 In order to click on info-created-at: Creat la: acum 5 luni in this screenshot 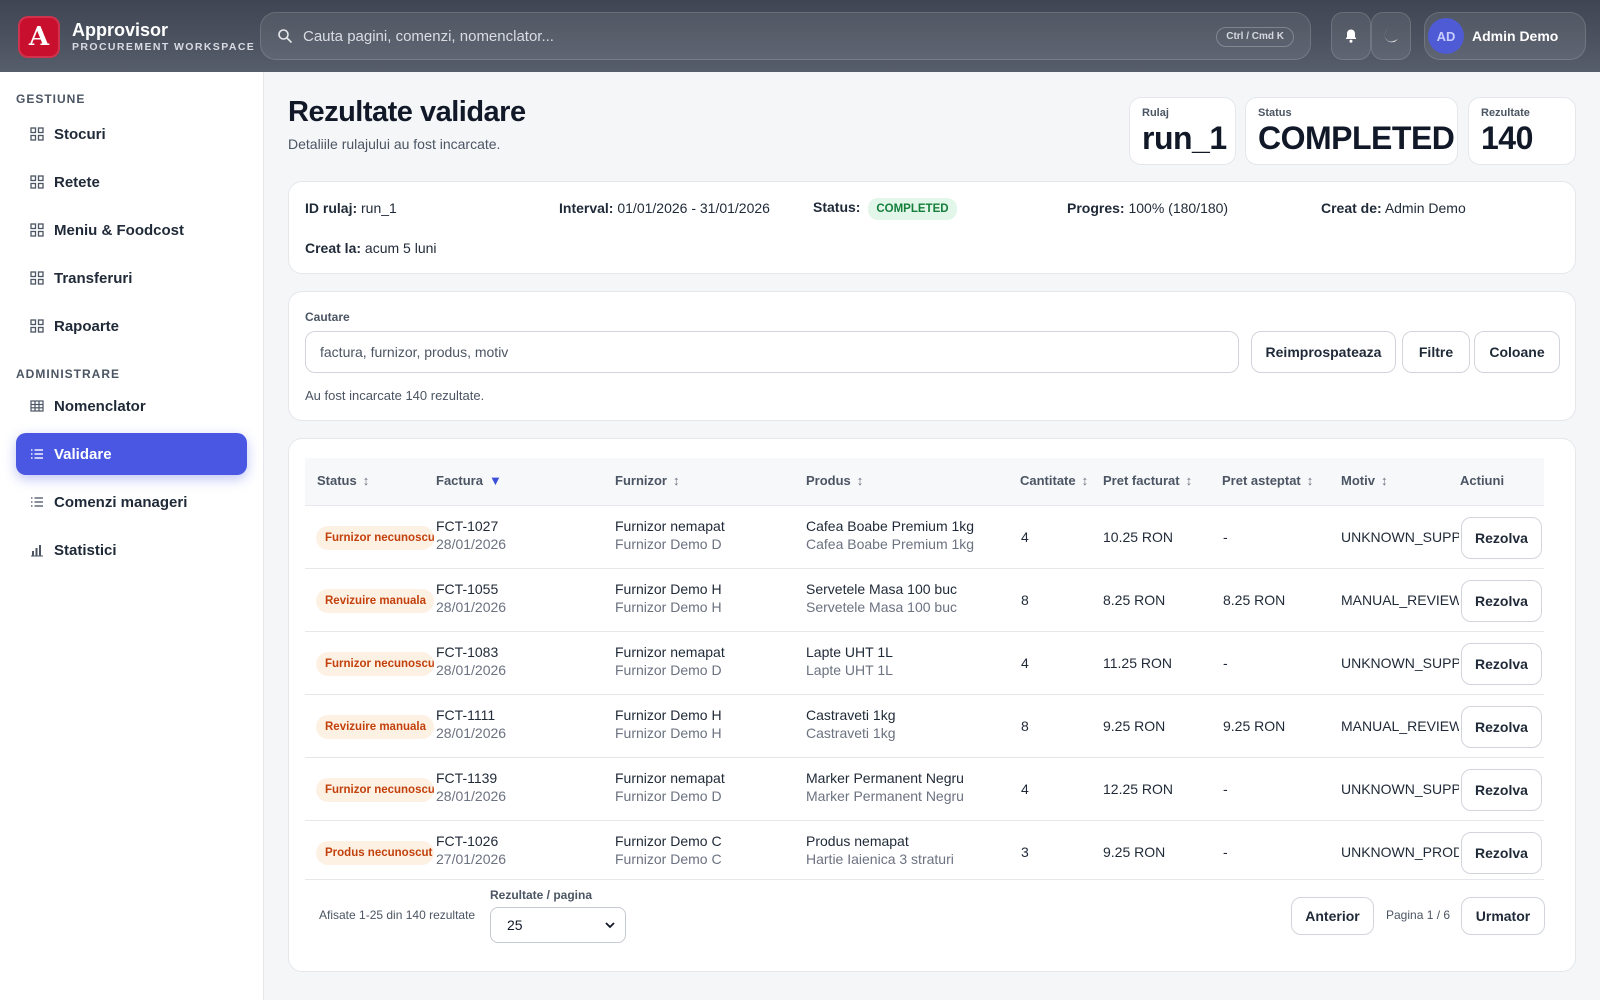, I will do `click(371, 248)`.